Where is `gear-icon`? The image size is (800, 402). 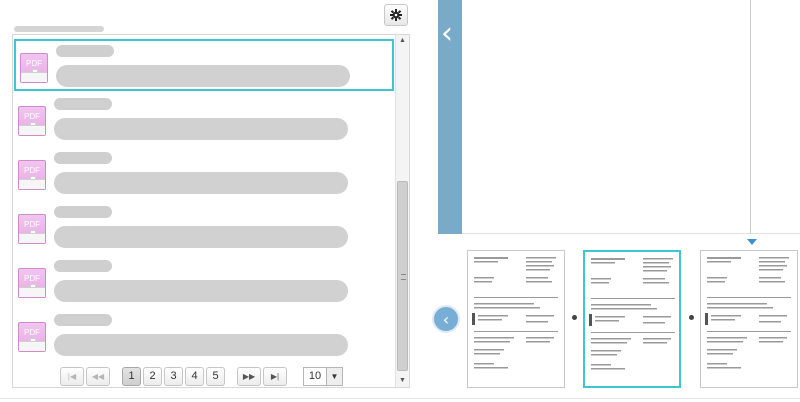 gear-icon is located at coordinates (396, 15).